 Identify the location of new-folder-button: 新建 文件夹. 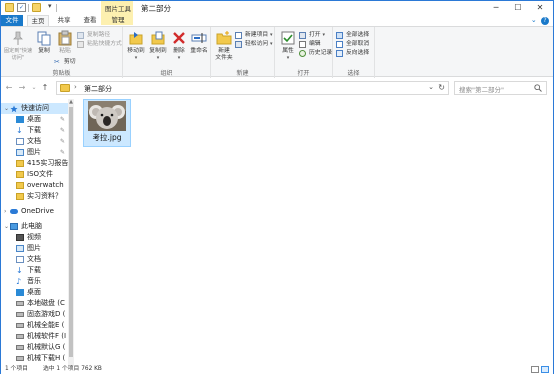
(224, 46).